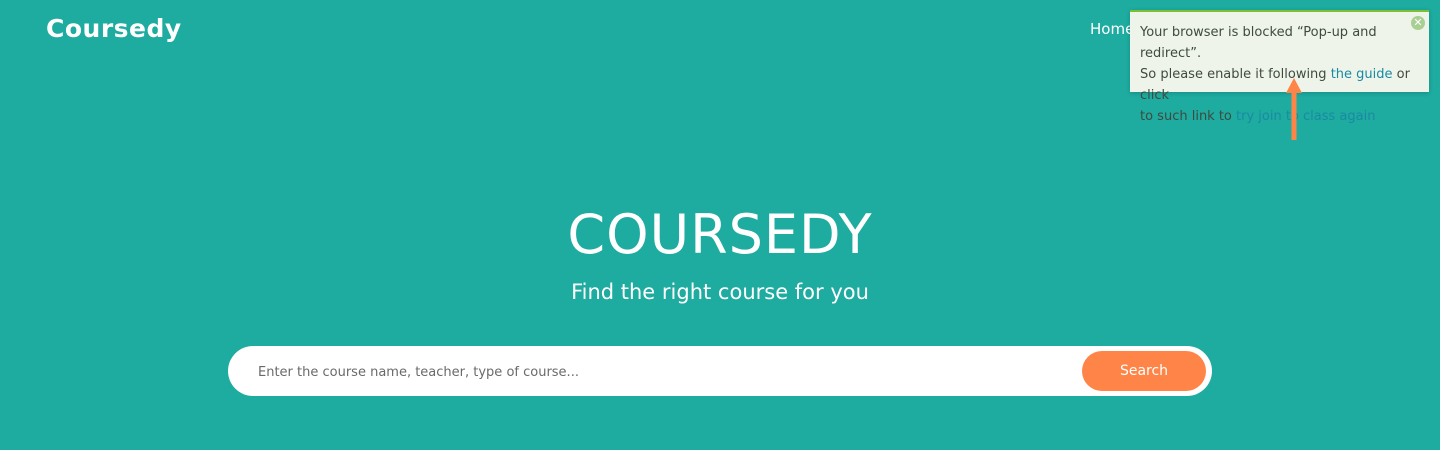 The image size is (1440, 450). What do you see at coordinates (1418, 23) in the screenshot?
I see `close-icon: ✕` at bounding box center [1418, 23].